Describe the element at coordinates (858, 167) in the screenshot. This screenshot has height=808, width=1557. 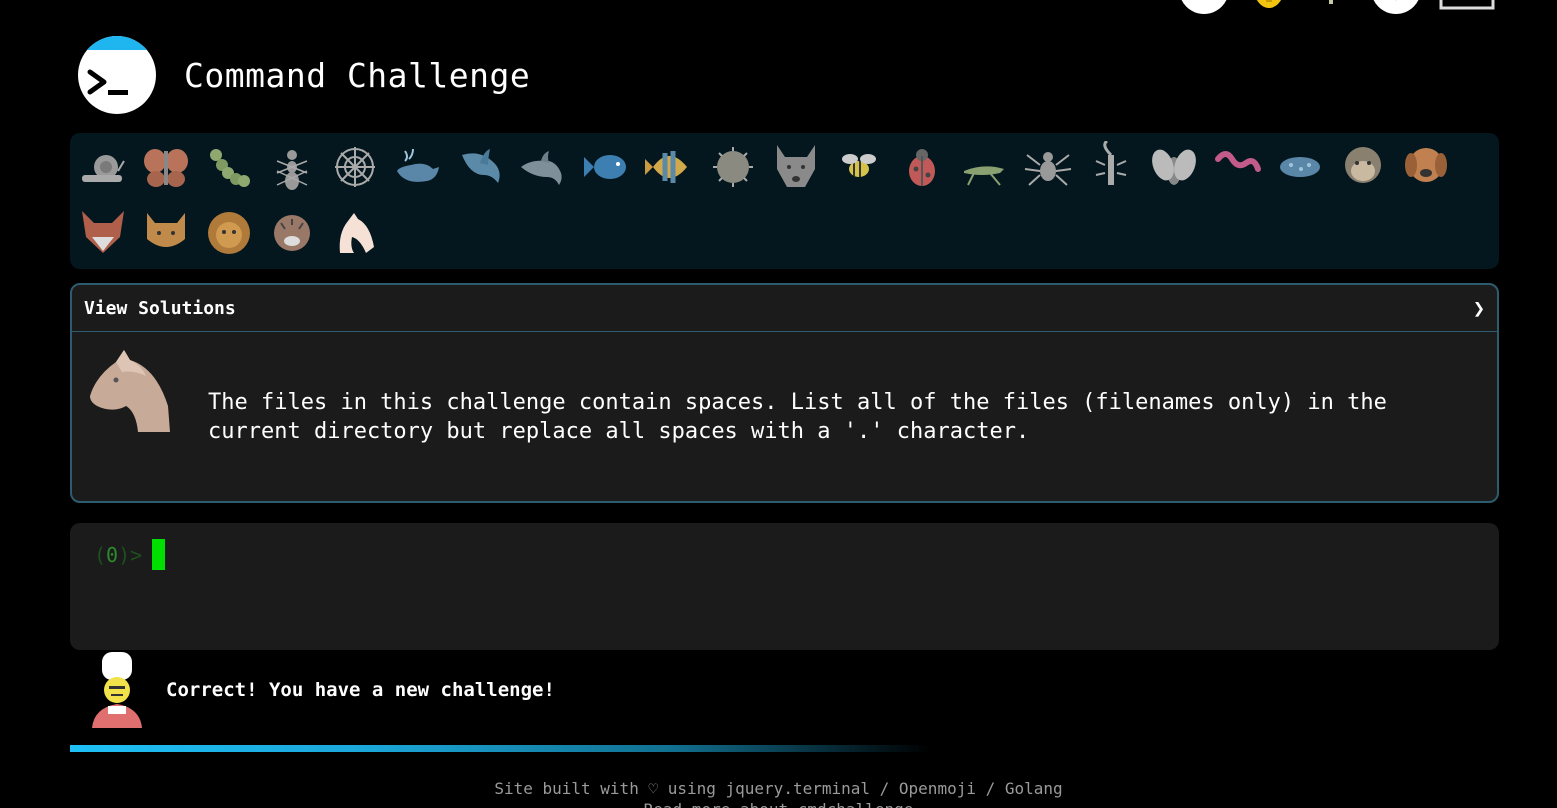
I see `bee-icon` at that location.